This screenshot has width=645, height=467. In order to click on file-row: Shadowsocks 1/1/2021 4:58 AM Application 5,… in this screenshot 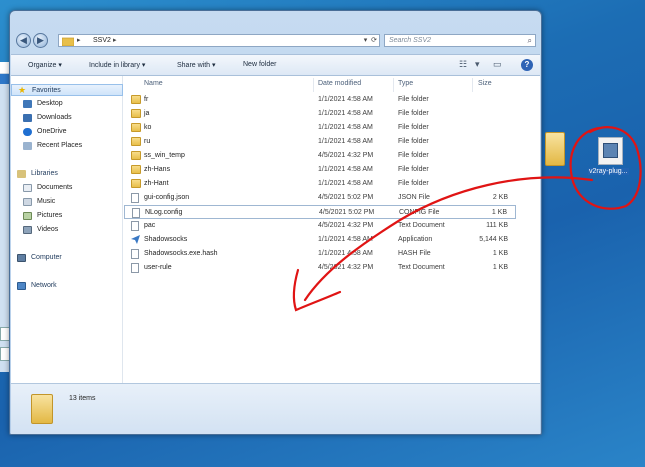, I will do `click(320, 240)`.